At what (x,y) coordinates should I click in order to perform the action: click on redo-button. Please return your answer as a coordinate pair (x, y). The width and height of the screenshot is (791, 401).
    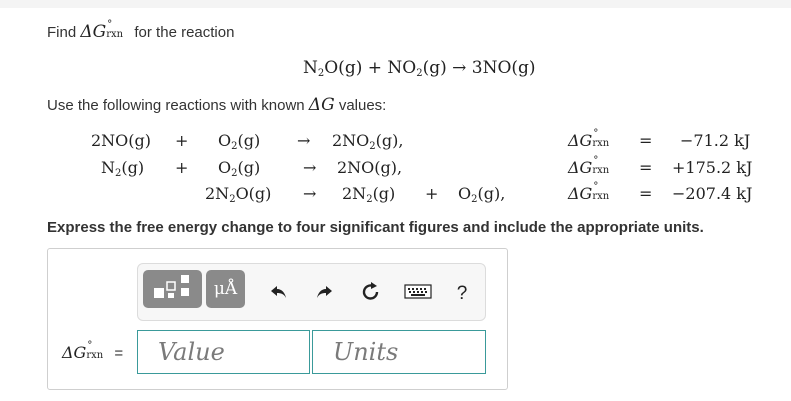
    Looking at the image, I should click on (324, 294).